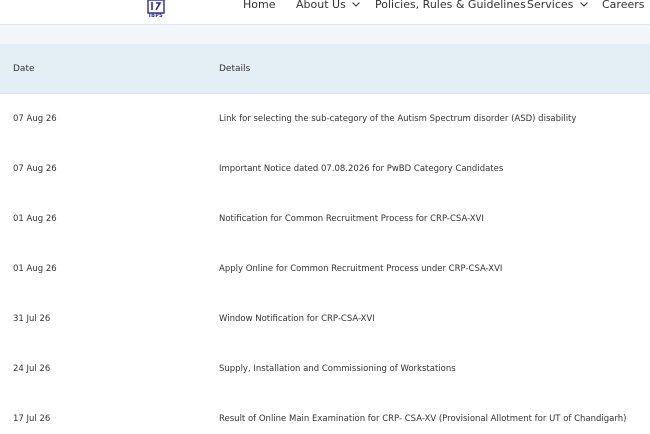  Describe the element at coordinates (235, 69) in the screenshot. I see `column-header-details: Details` at that location.